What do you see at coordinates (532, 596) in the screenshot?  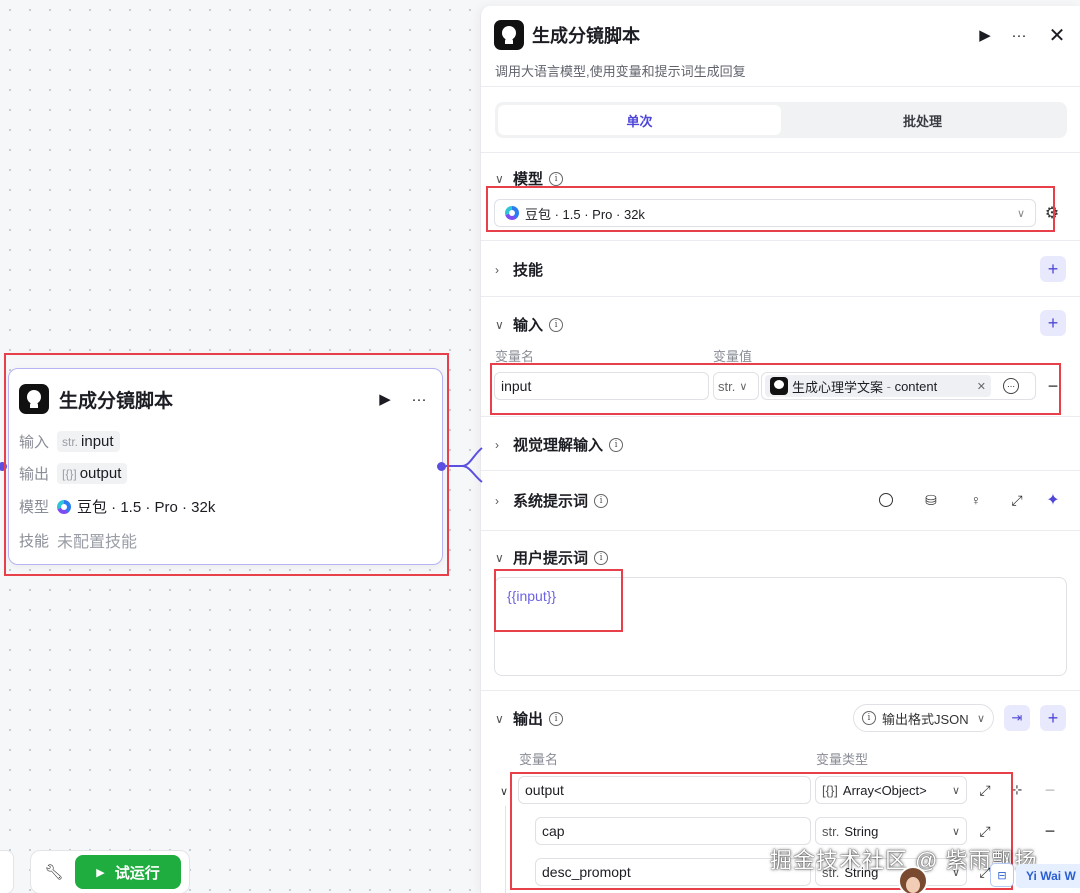 I see `user-prompt-text: {{input}}` at bounding box center [532, 596].